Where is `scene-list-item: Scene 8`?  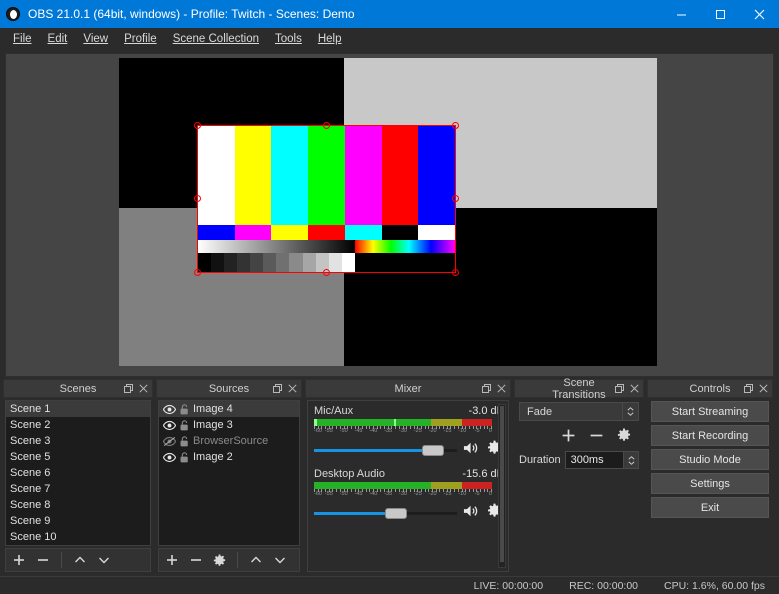
scene-list-item: Scene 8 is located at coordinates (78, 505).